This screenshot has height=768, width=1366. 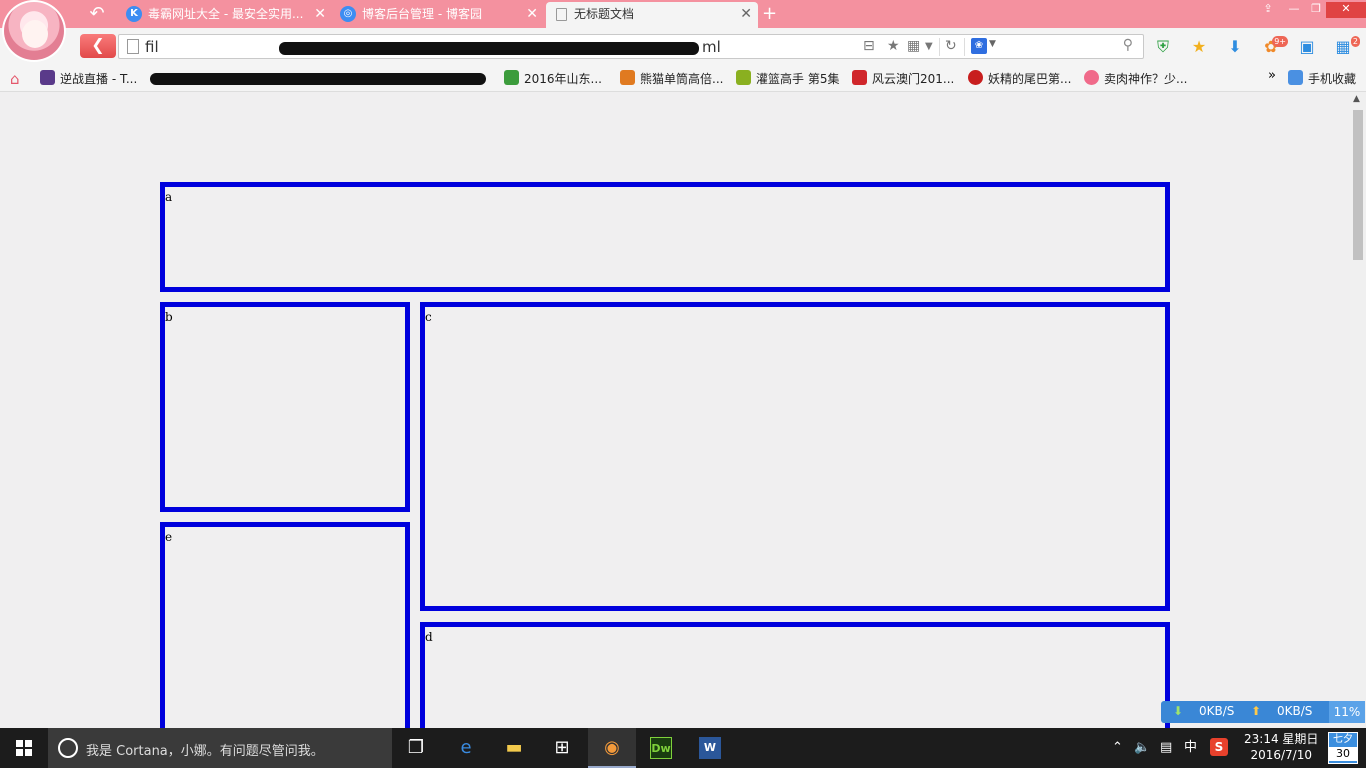 What do you see at coordinates (1235, 47) in the screenshot?
I see `download-icon: ⬇` at bounding box center [1235, 47].